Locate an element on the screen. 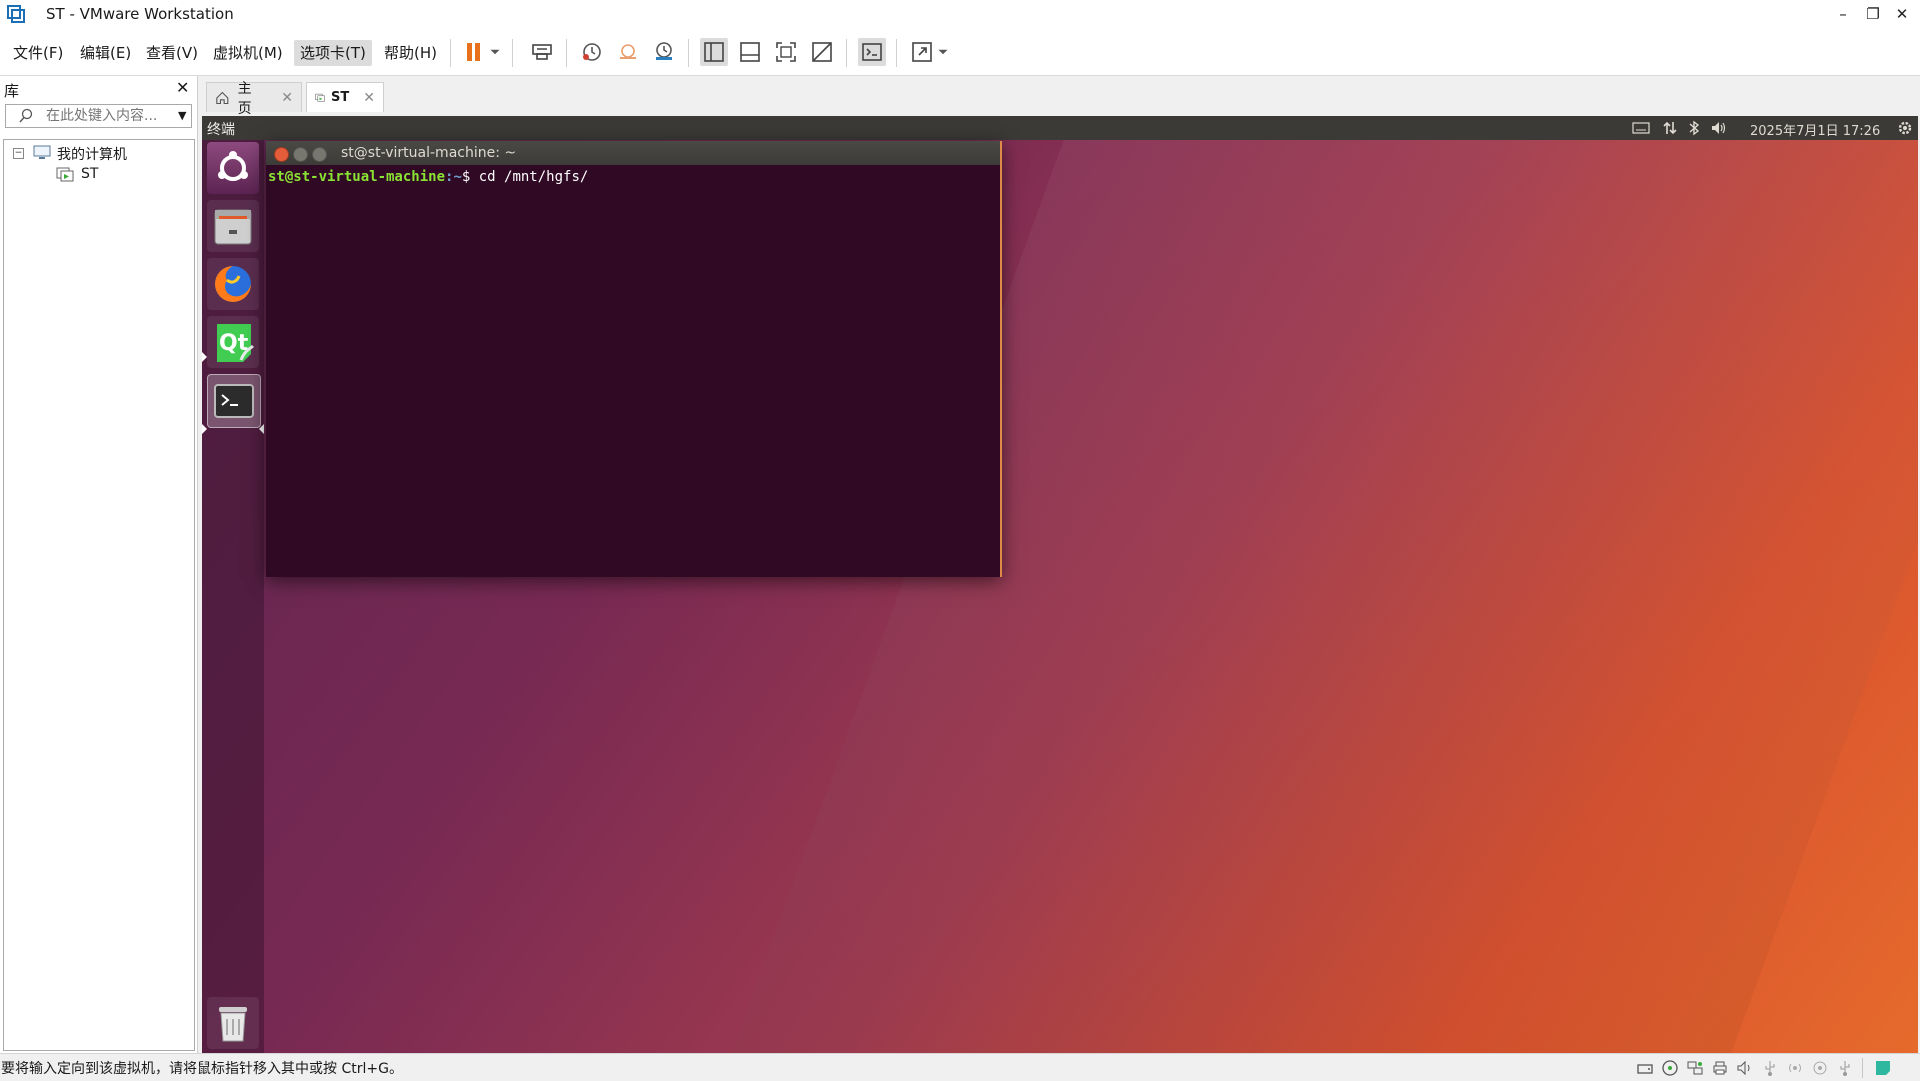 The image size is (1920, 1081). console-view-button is located at coordinates (872, 52).